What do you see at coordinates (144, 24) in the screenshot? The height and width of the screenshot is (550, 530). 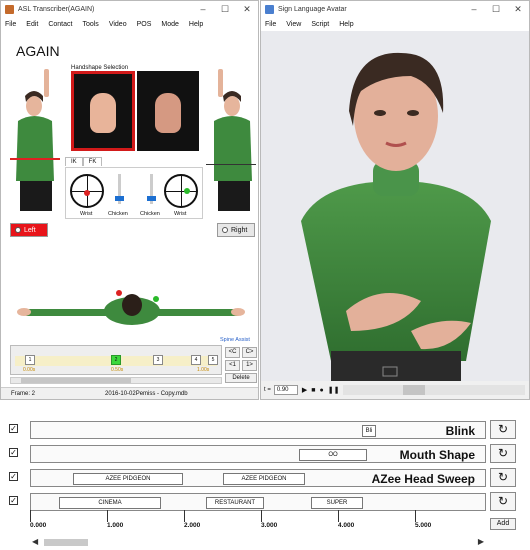 I see `menu-pos: POS` at bounding box center [144, 24].